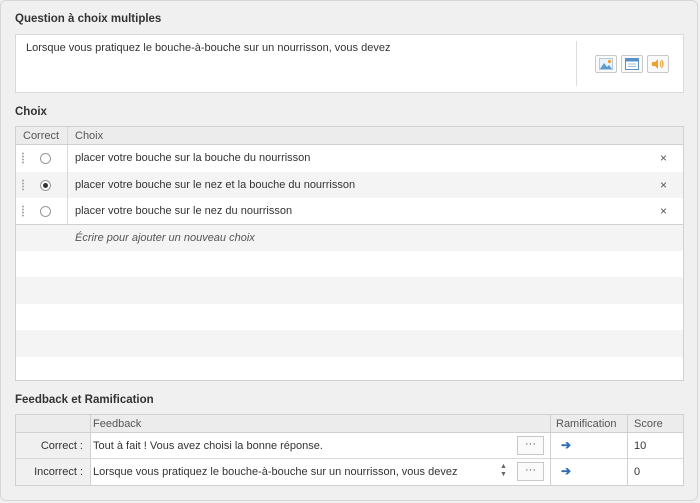 This screenshot has width=700, height=503. I want to click on insert-image-button, so click(606, 64).